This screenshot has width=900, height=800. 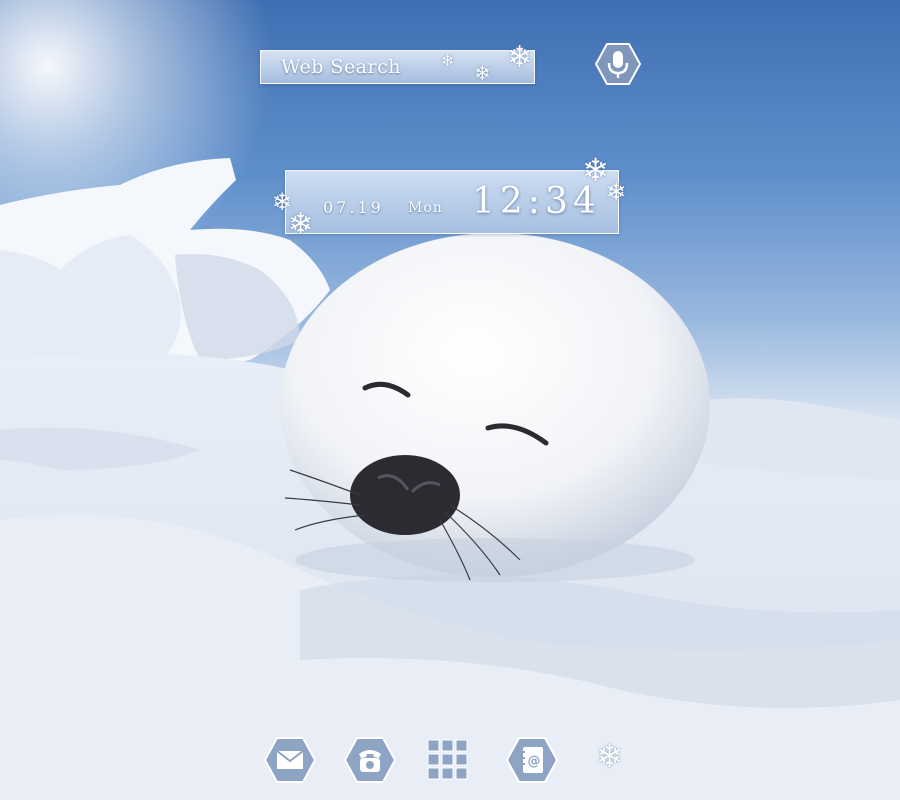 I want to click on phone-button, so click(x=370, y=760).